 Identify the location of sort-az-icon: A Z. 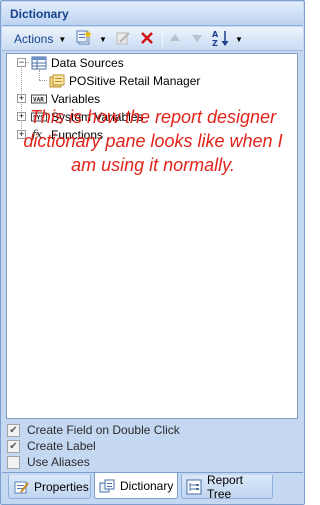
(221, 39).